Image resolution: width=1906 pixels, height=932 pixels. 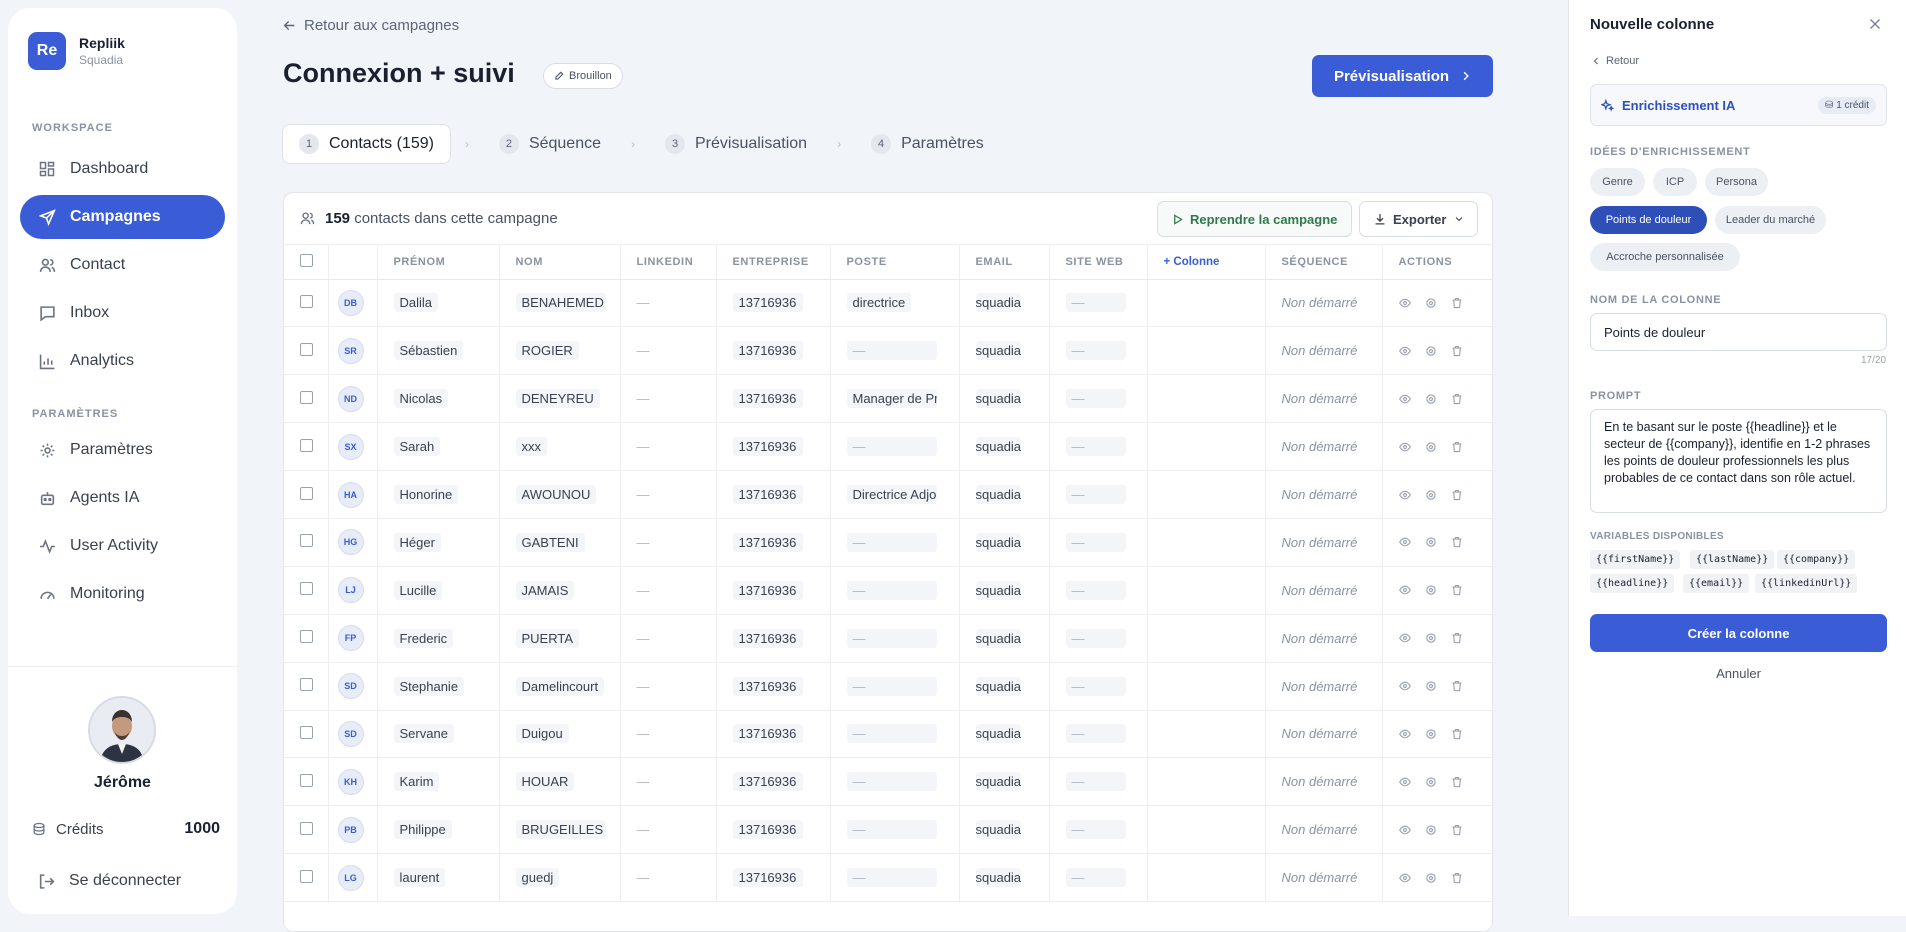 What do you see at coordinates (888, 447) in the screenshot?
I see `table-row: SX Sarah xxx — 13716936 — squadia — Non démarré` at bounding box center [888, 447].